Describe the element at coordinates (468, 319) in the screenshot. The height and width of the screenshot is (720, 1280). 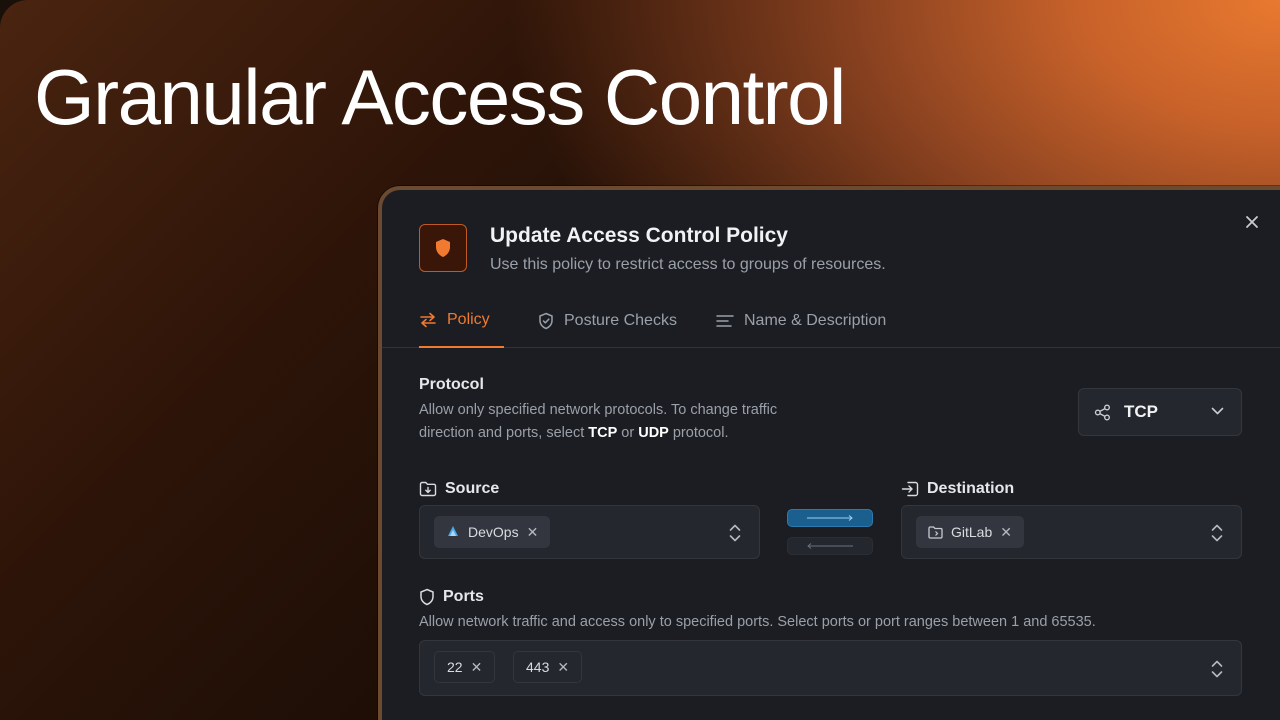
I see `tab-policy-label: Policy` at that location.